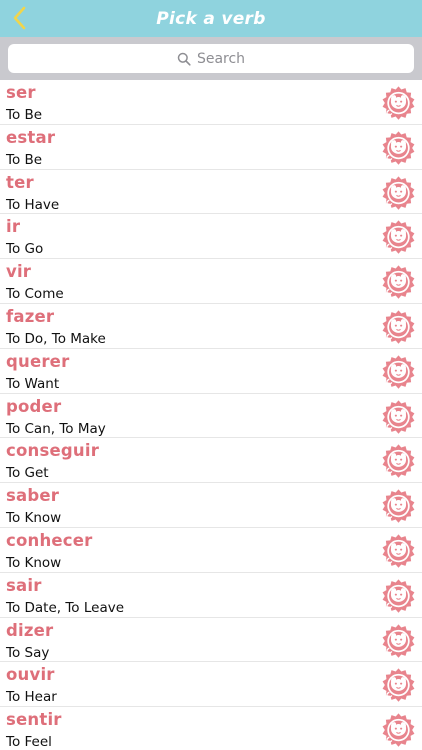 The height and width of the screenshot is (750, 422). What do you see at coordinates (211, 102) in the screenshot?
I see `verb-row: ser To Be` at bounding box center [211, 102].